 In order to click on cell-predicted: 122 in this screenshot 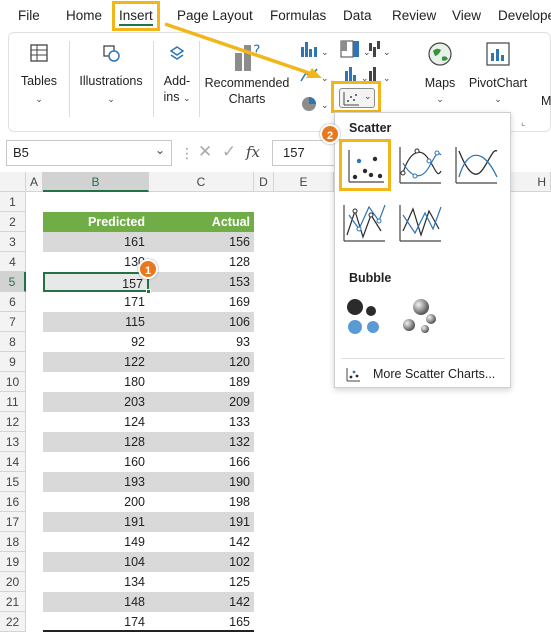, I will do `click(96, 362)`.